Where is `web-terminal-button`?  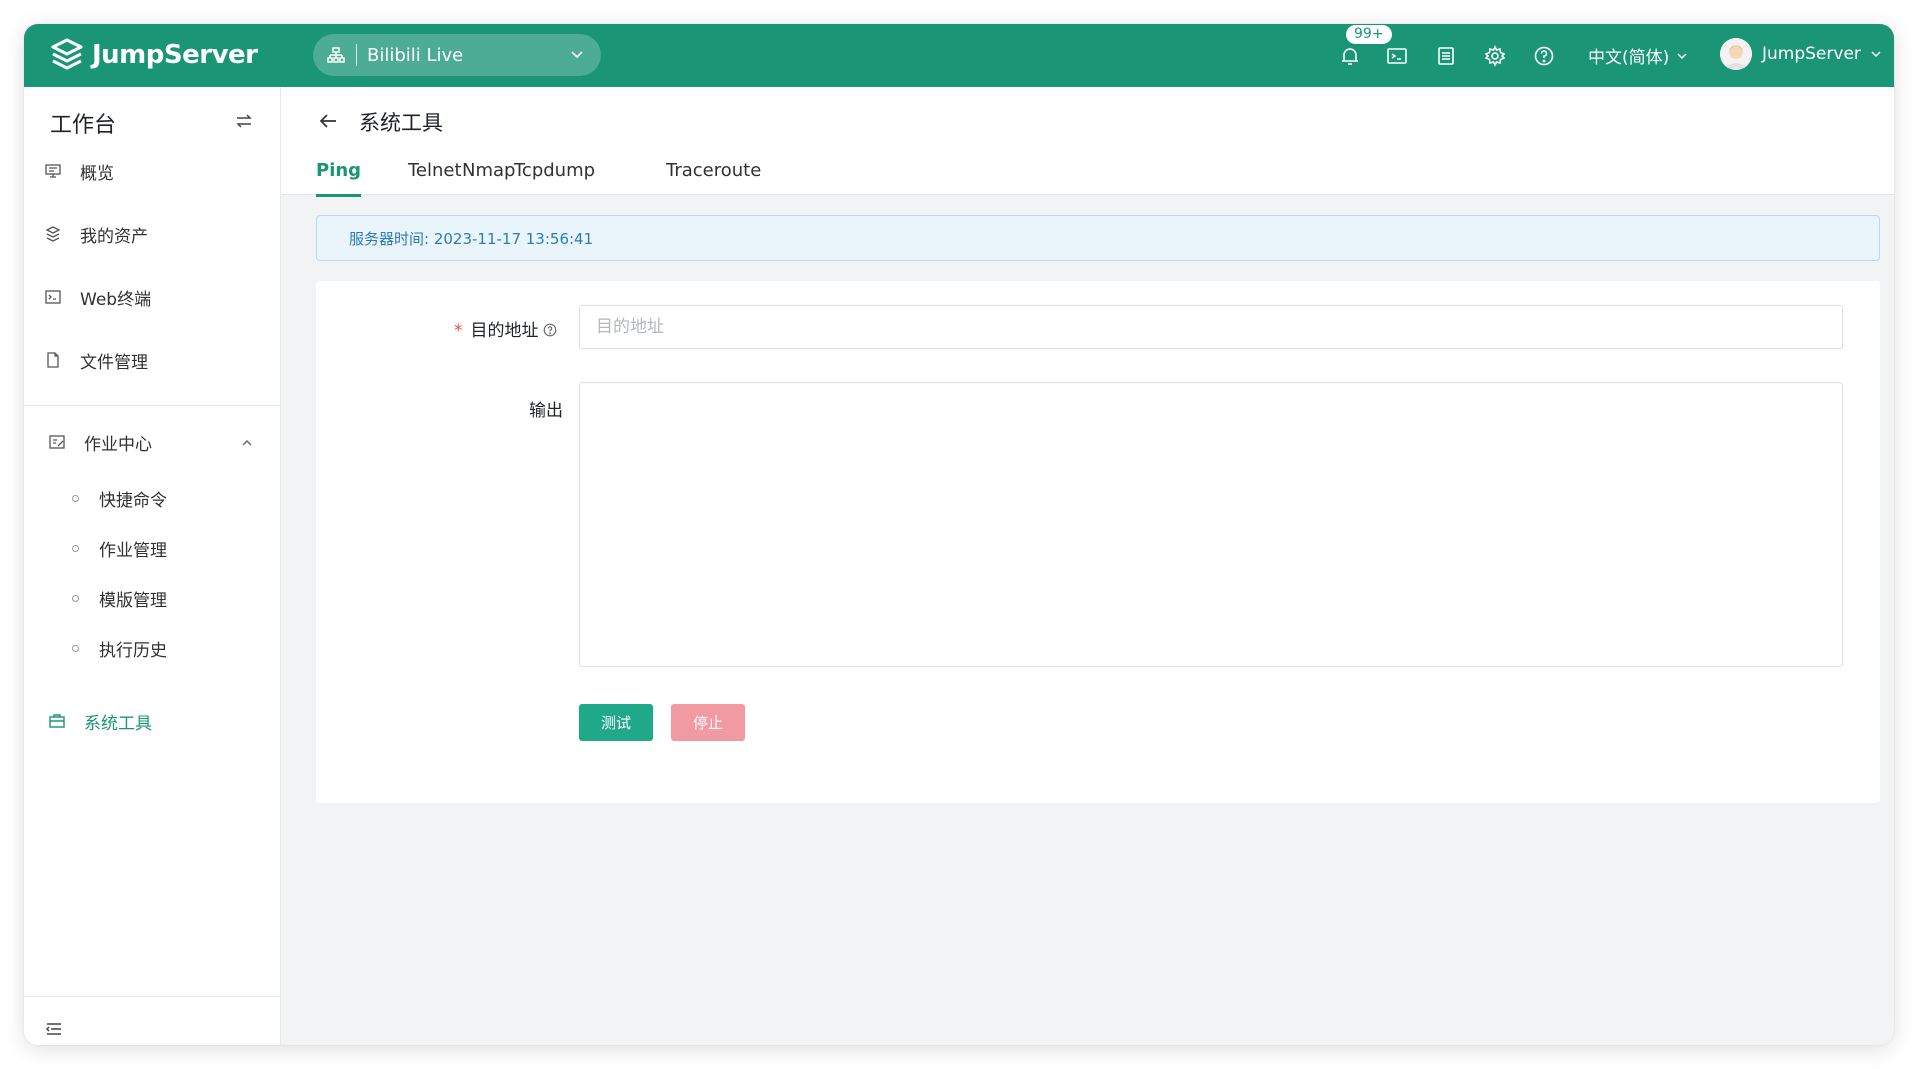
web-terminal-button is located at coordinates (1397, 56).